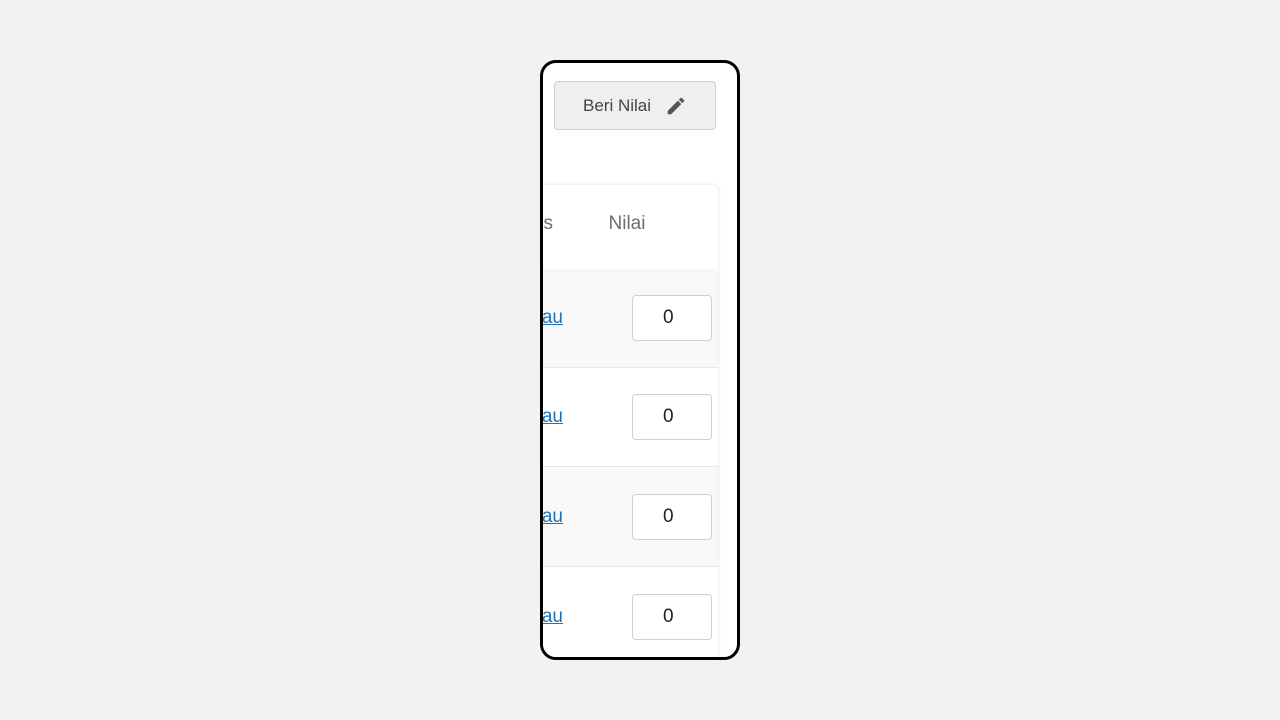 This screenshot has width=1280, height=720. I want to click on grades-table: s Nilai au au au au, so click(630, 421).